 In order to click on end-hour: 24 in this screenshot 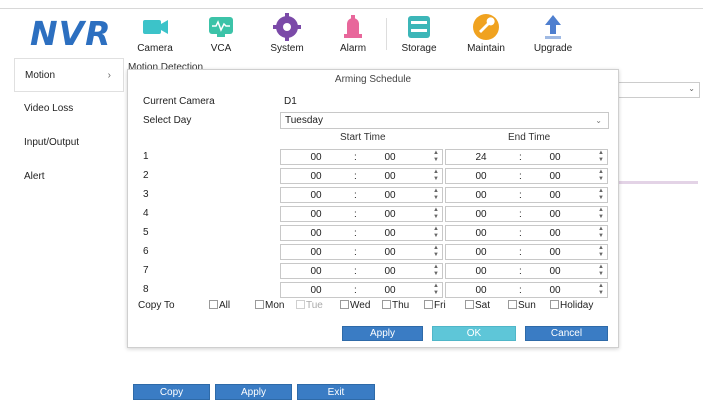, I will do `click(481, 157)`.